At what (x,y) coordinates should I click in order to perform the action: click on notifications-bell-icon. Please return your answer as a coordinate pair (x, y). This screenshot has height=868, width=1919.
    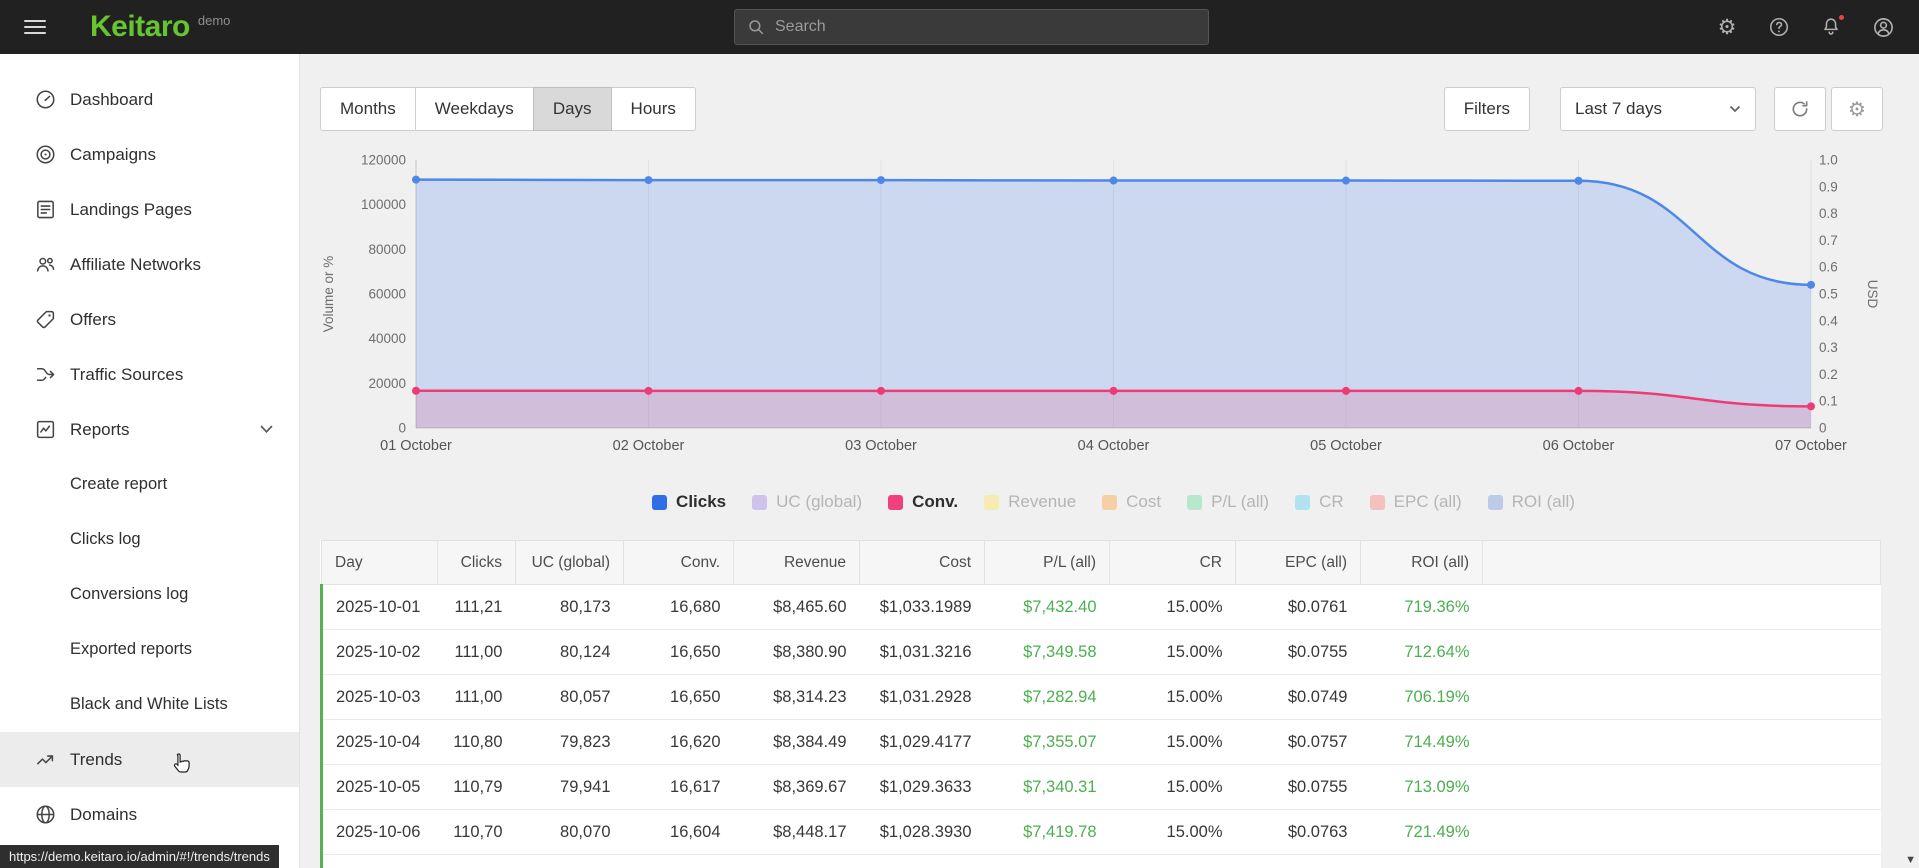
    Looking at the image, I should click on (1832, 26).